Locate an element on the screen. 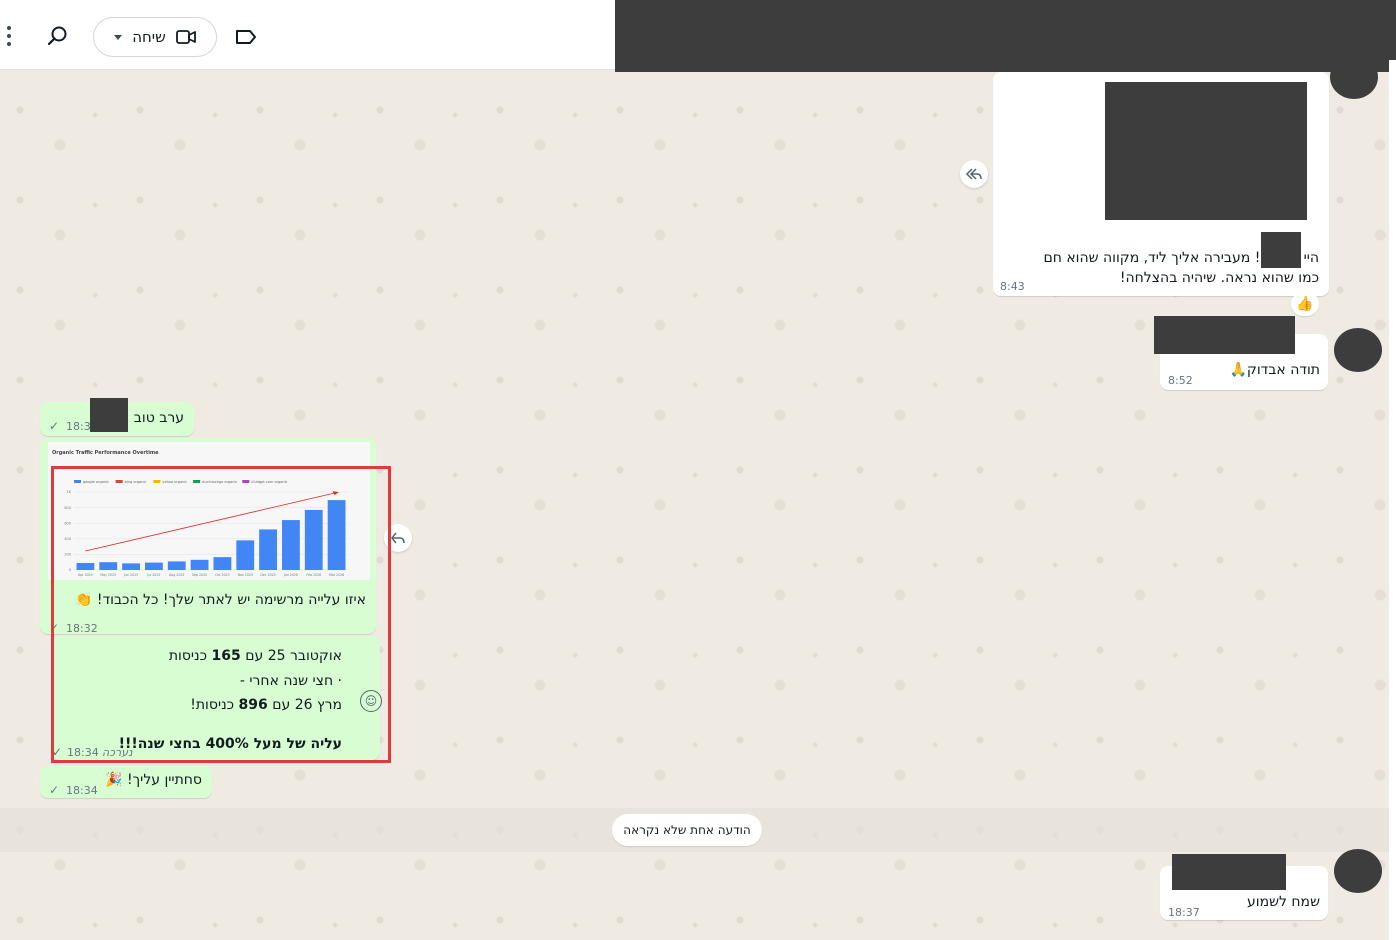 The image size is (1396, 940). message-text-line: כמו שהוא נראה. שיהיה בהצלחה! is located at coordinates (1219, 278).